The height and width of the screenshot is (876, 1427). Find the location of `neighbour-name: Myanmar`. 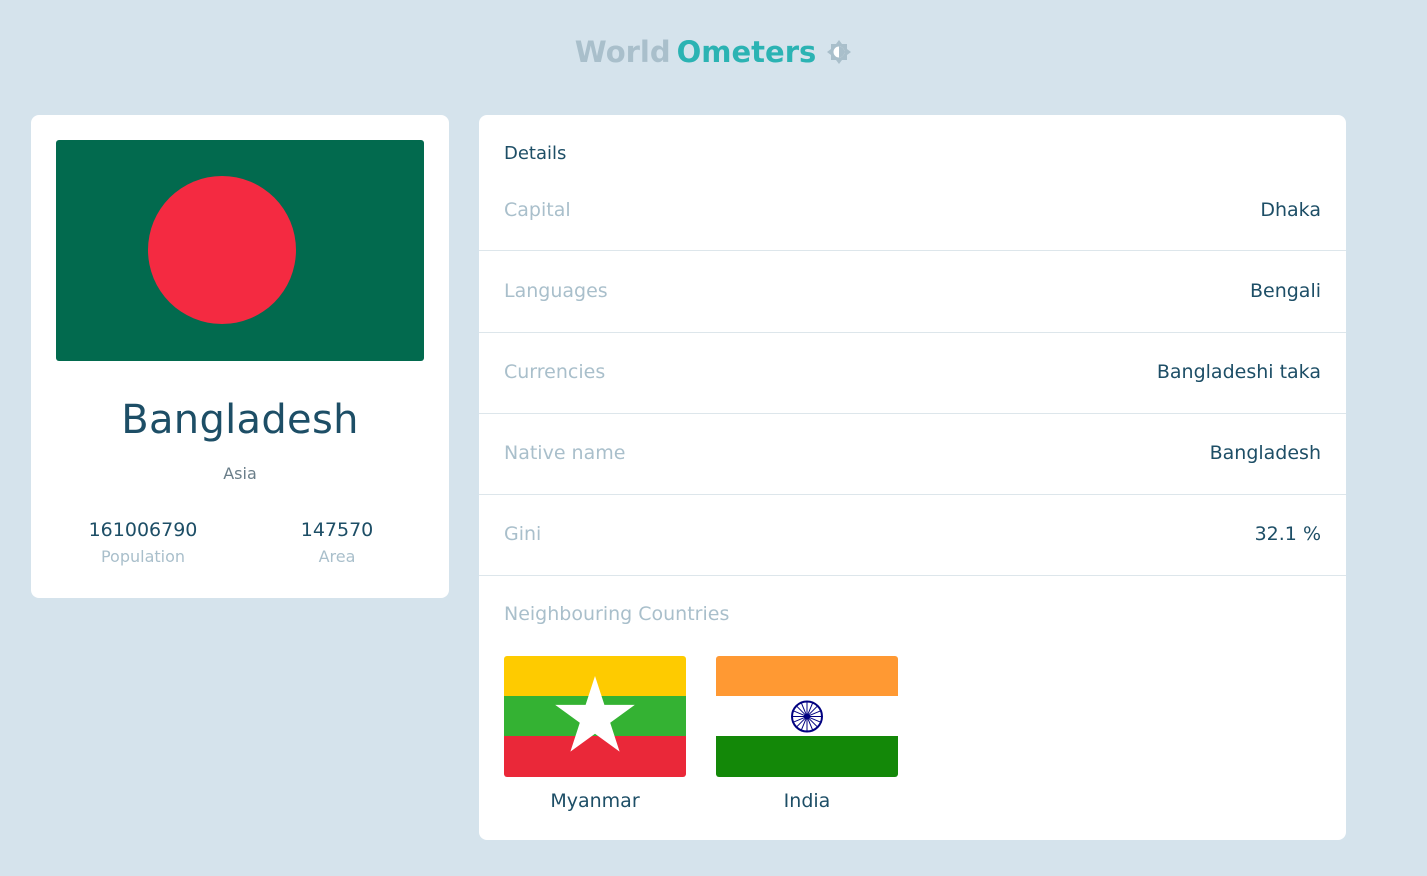

neighbour-name: Myanmar is located at coordinates (595, 801).